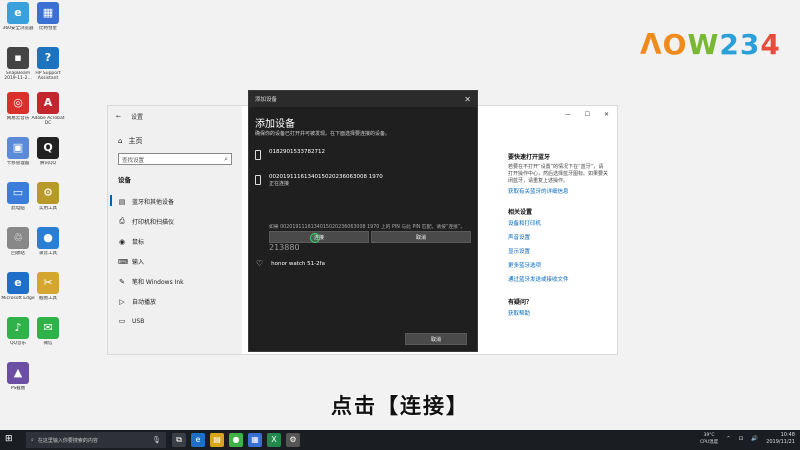  Describe the element at coordinates (741, 439) in the screenshot. I see `network-icon: ⊡` at that location.